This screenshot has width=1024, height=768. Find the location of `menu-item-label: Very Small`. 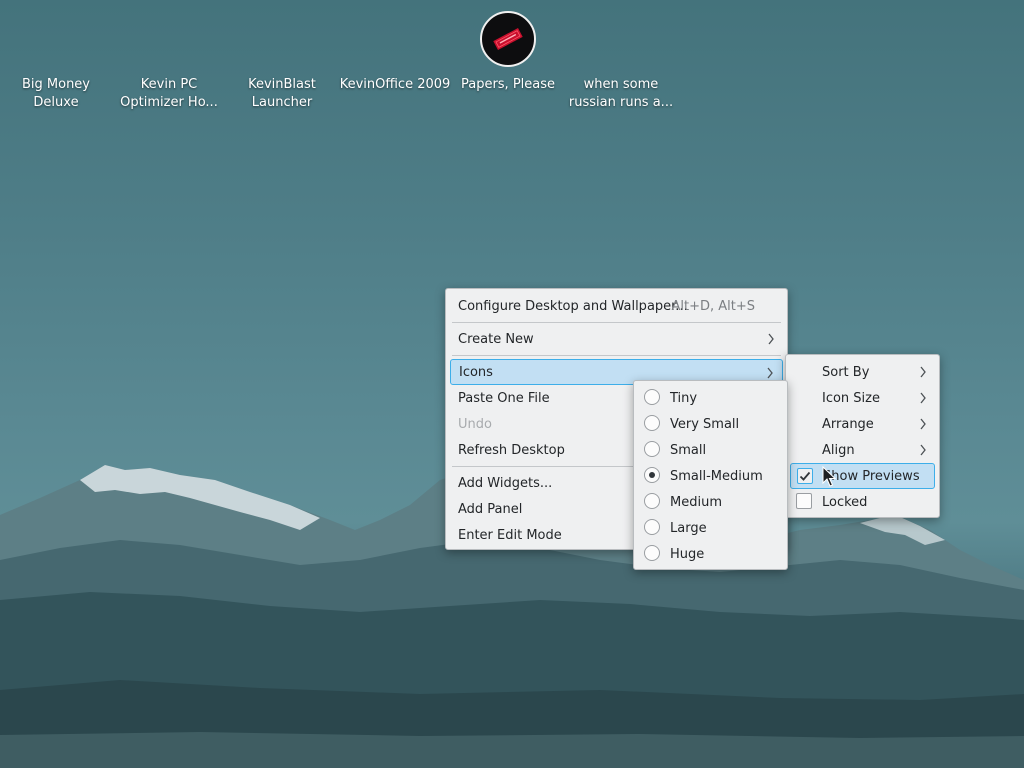

menu-item-label: Very Small is located at coordinates (705, 424).